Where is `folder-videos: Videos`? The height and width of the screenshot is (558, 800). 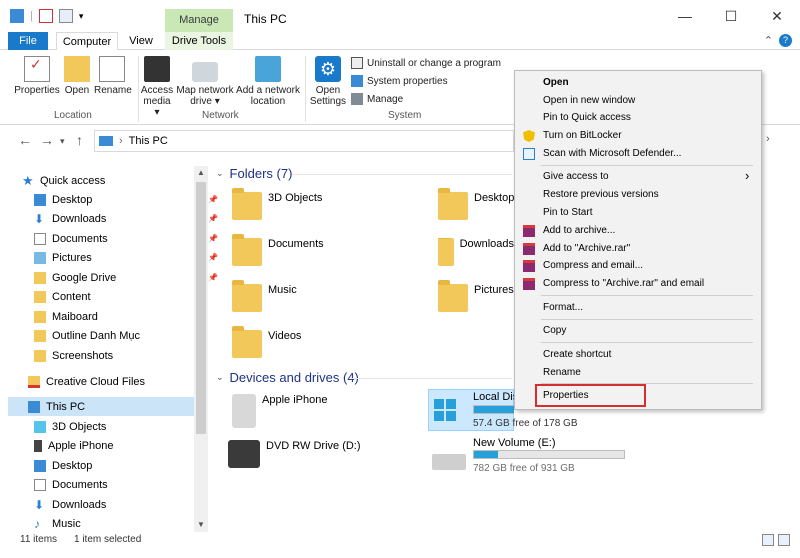
folder-videos: Videos is located at coordinates (266, 342).